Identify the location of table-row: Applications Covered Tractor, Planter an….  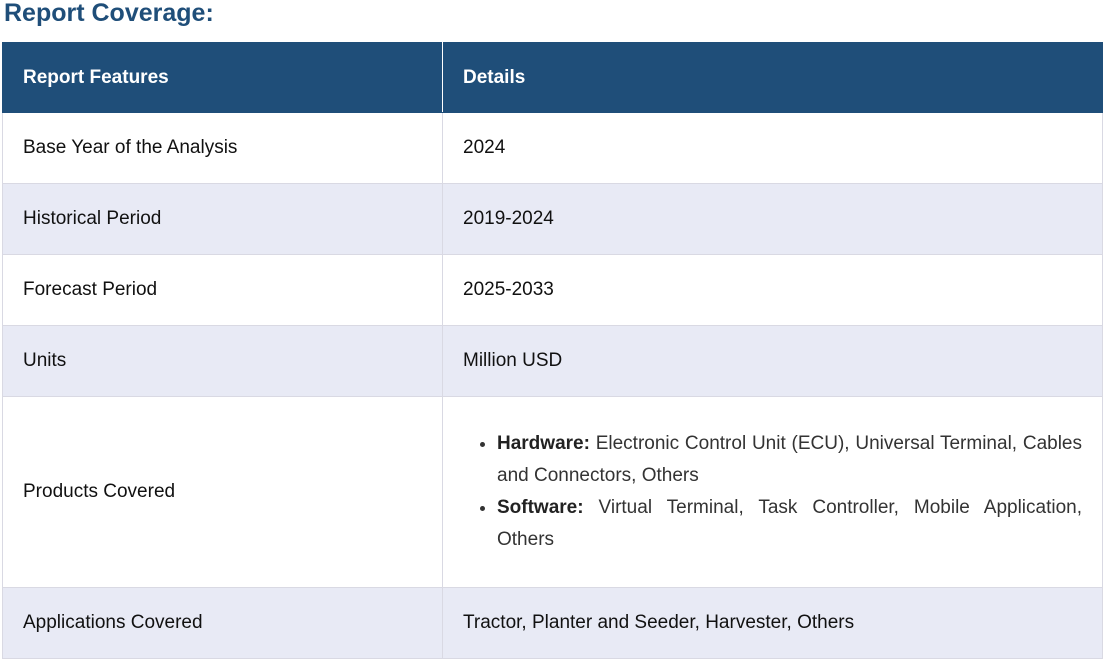
(552, 623).